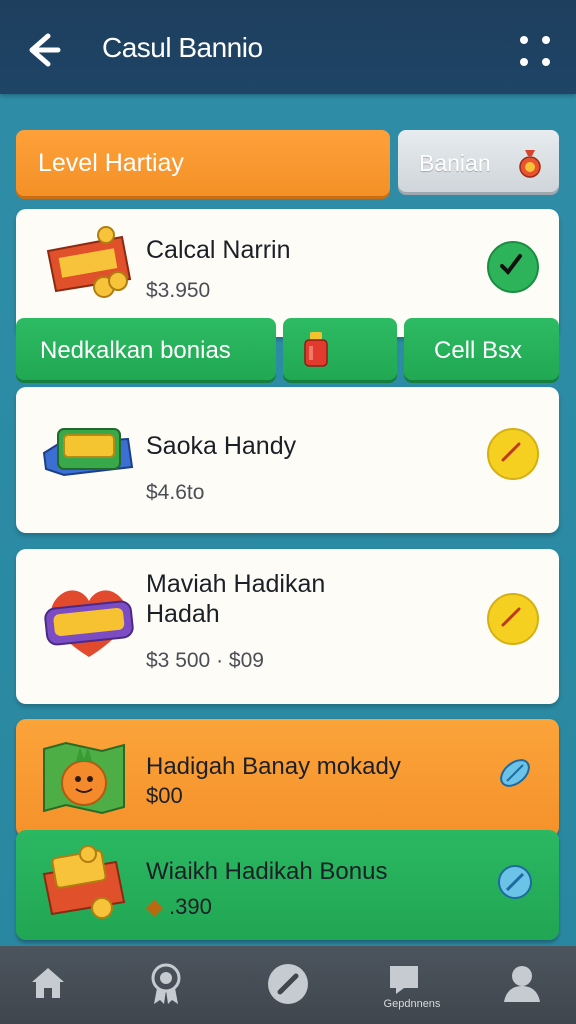 This screenshot has width=576, height=1024. Describe the element at coordinates (236, 584) in the screenshot. I see `item-title: Maviah Hadikan` at that location.